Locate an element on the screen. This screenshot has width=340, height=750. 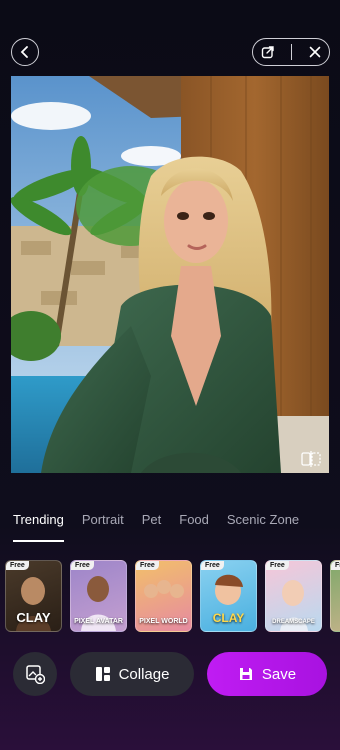
close-icon is located at coordinates (315, 52).